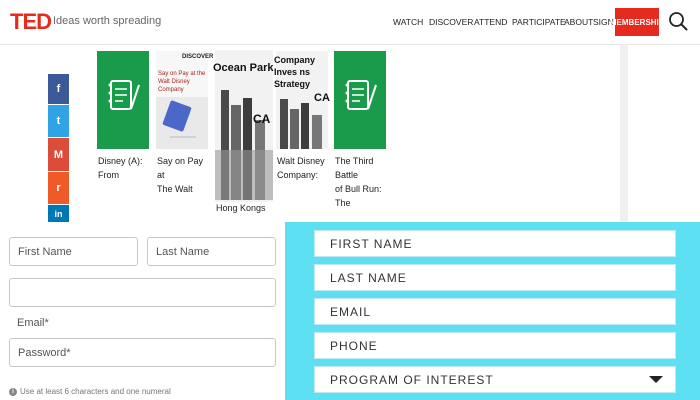 Image resolution: width=700 pixels, height=400 pixels. What do you see at coordinates (495, 311) in the screenshot?
I see `email-input: EMAIL` at bounding box center [495, 311].